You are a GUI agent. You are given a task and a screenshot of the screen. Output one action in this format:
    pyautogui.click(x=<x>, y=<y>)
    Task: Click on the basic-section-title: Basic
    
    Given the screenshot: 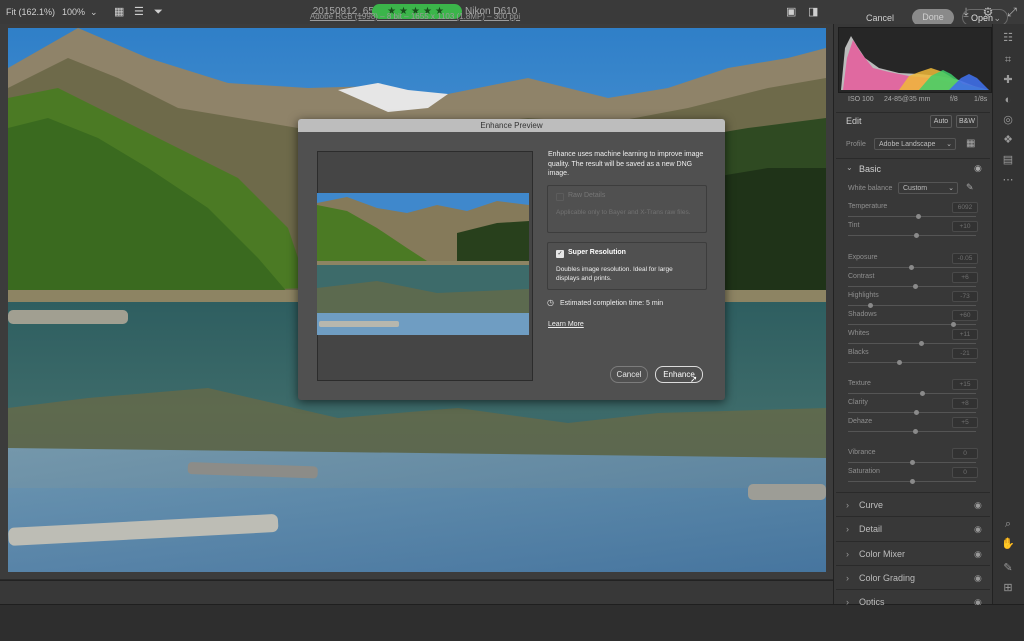 What is the action you would take?
    pyautogui.click(x=870, y=169)
    